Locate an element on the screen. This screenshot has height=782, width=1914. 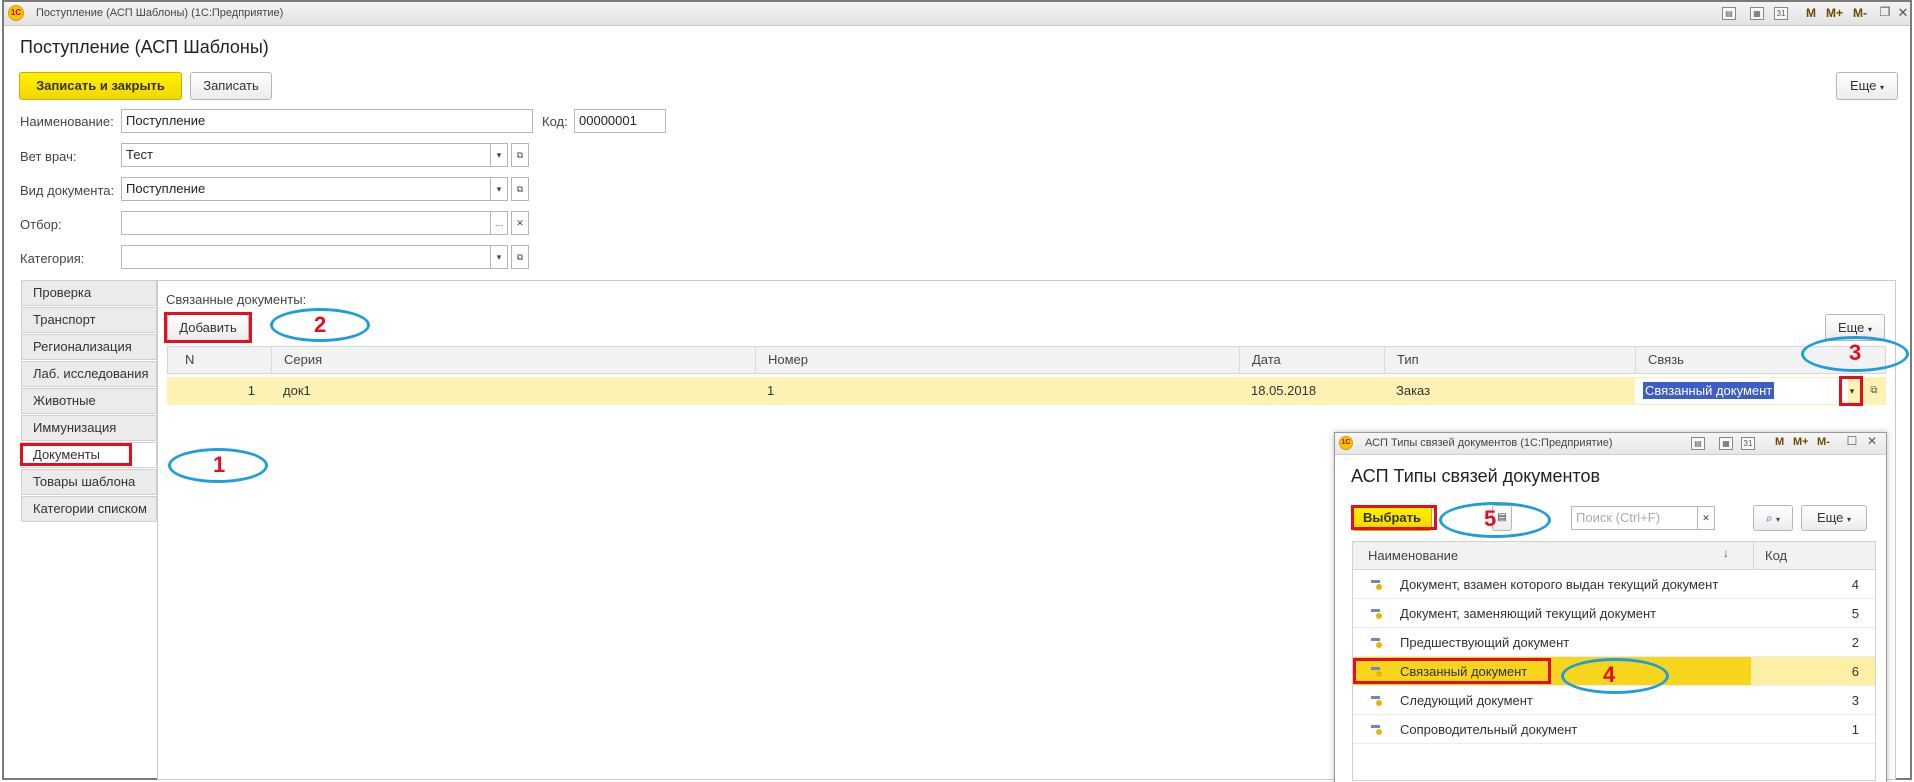
col-number: Номер is located at coordinates (998, 360).